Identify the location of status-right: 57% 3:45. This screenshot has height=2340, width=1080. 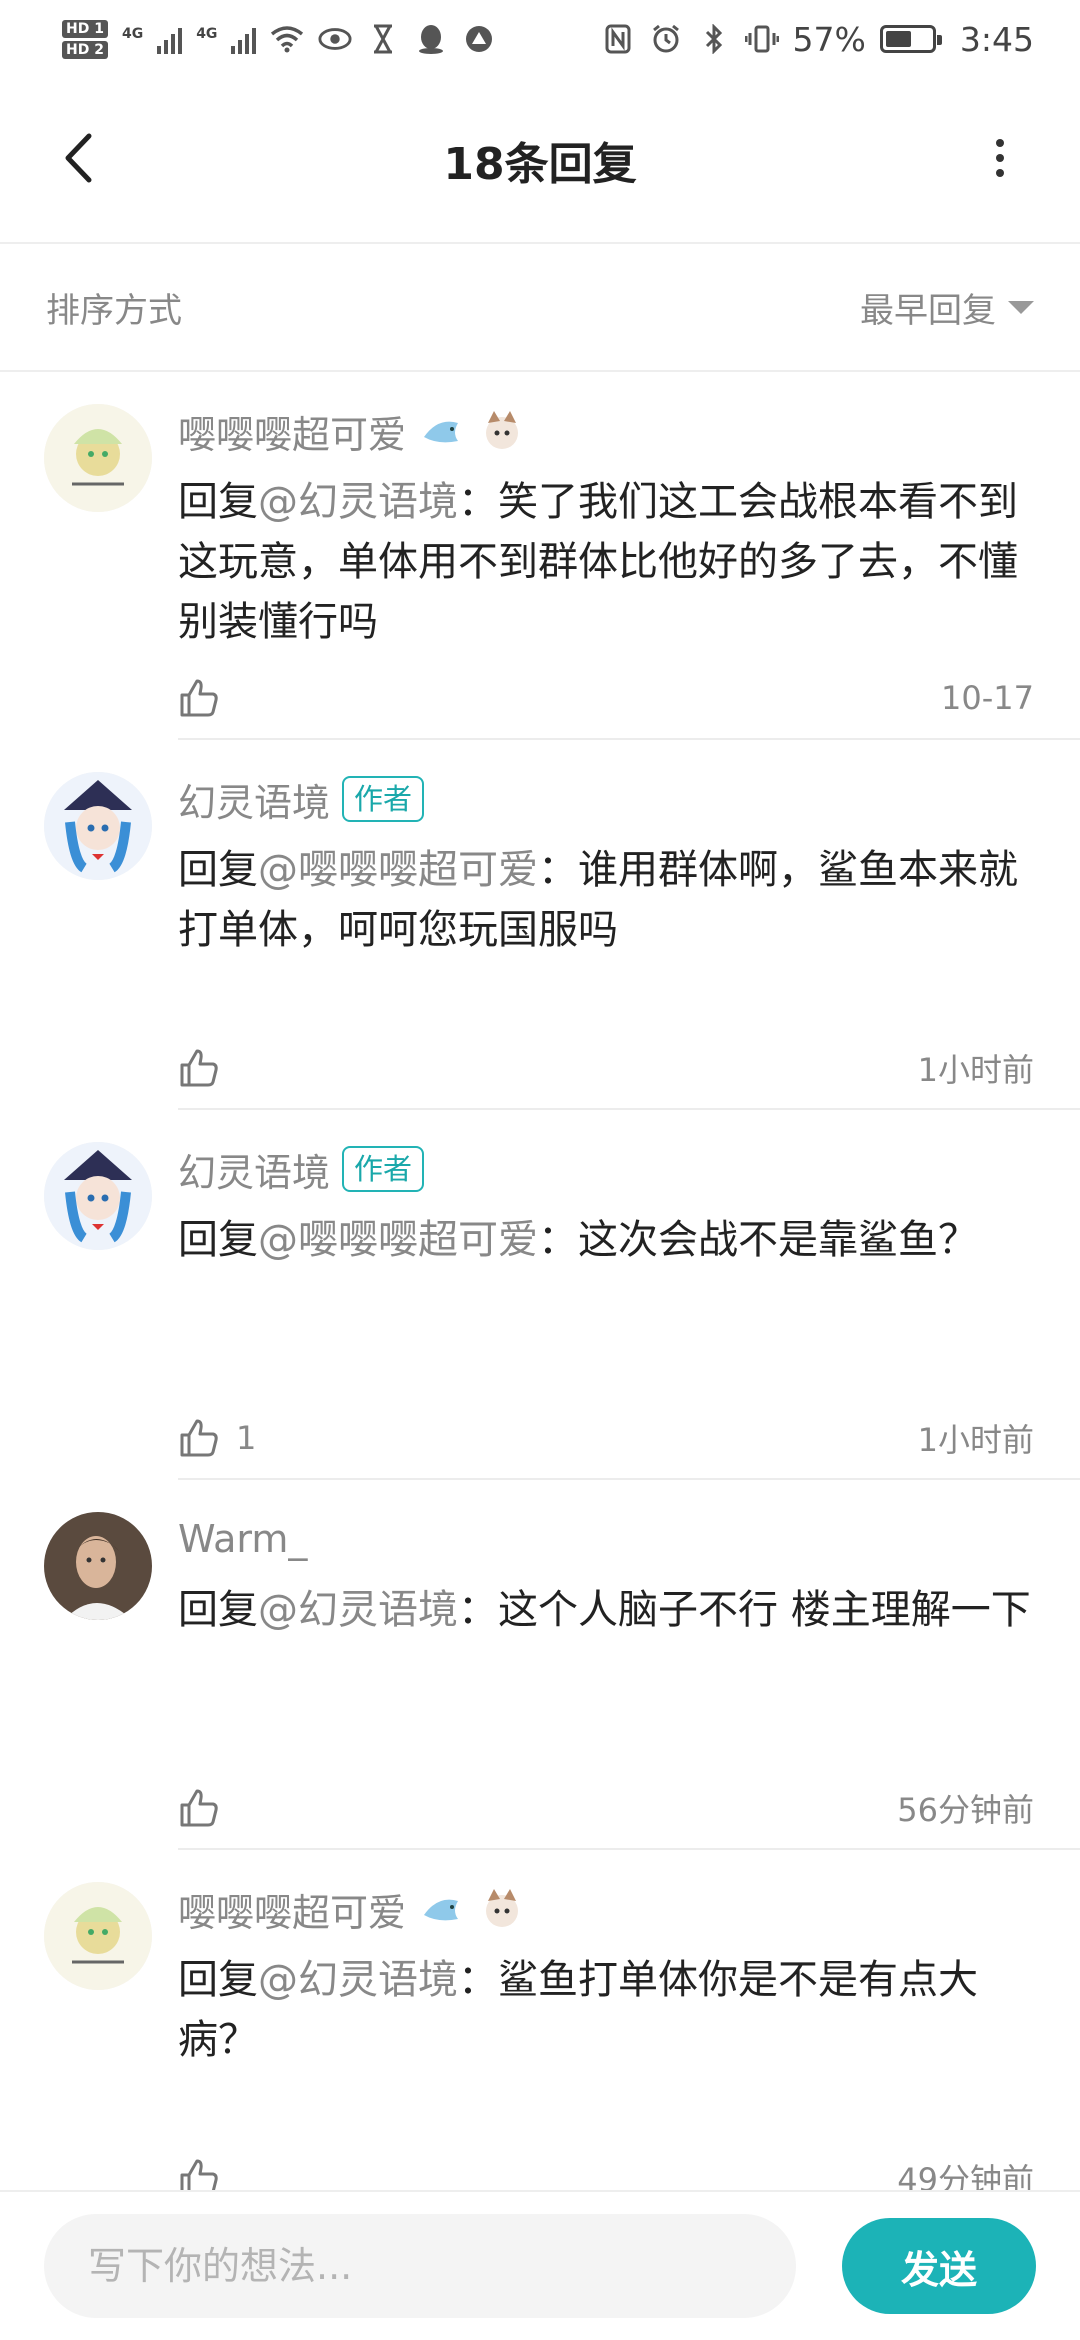
(817, 39).